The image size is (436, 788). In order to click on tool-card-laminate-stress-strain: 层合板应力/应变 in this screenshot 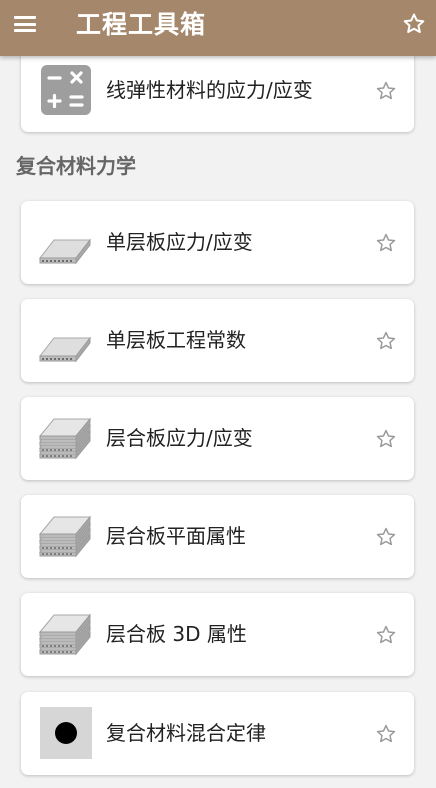, I will do `click(217, 438)`.